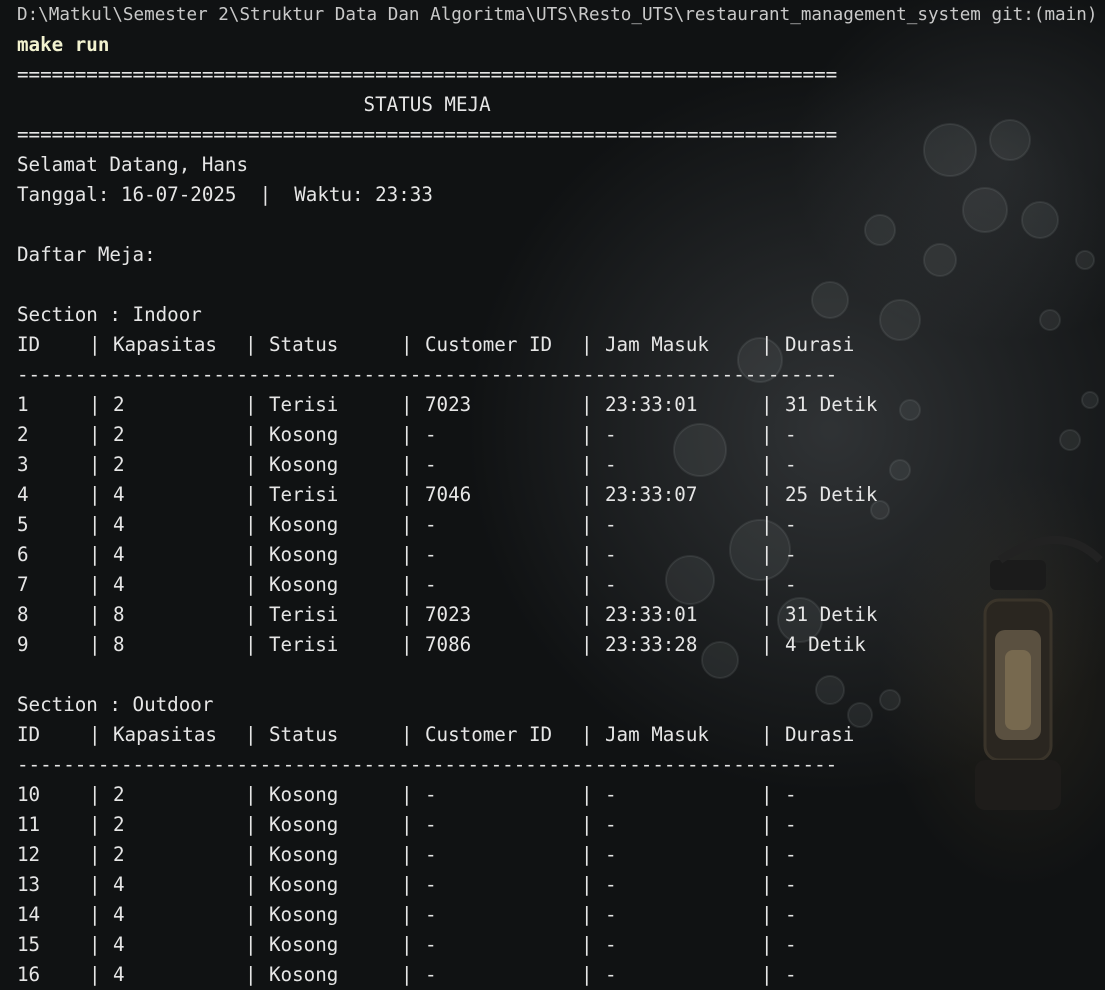  Describe the element at coordinates (561, 915) in the screenshot. I see `table-row: 14 | 4 | Kosong | - | - | -` at that location.